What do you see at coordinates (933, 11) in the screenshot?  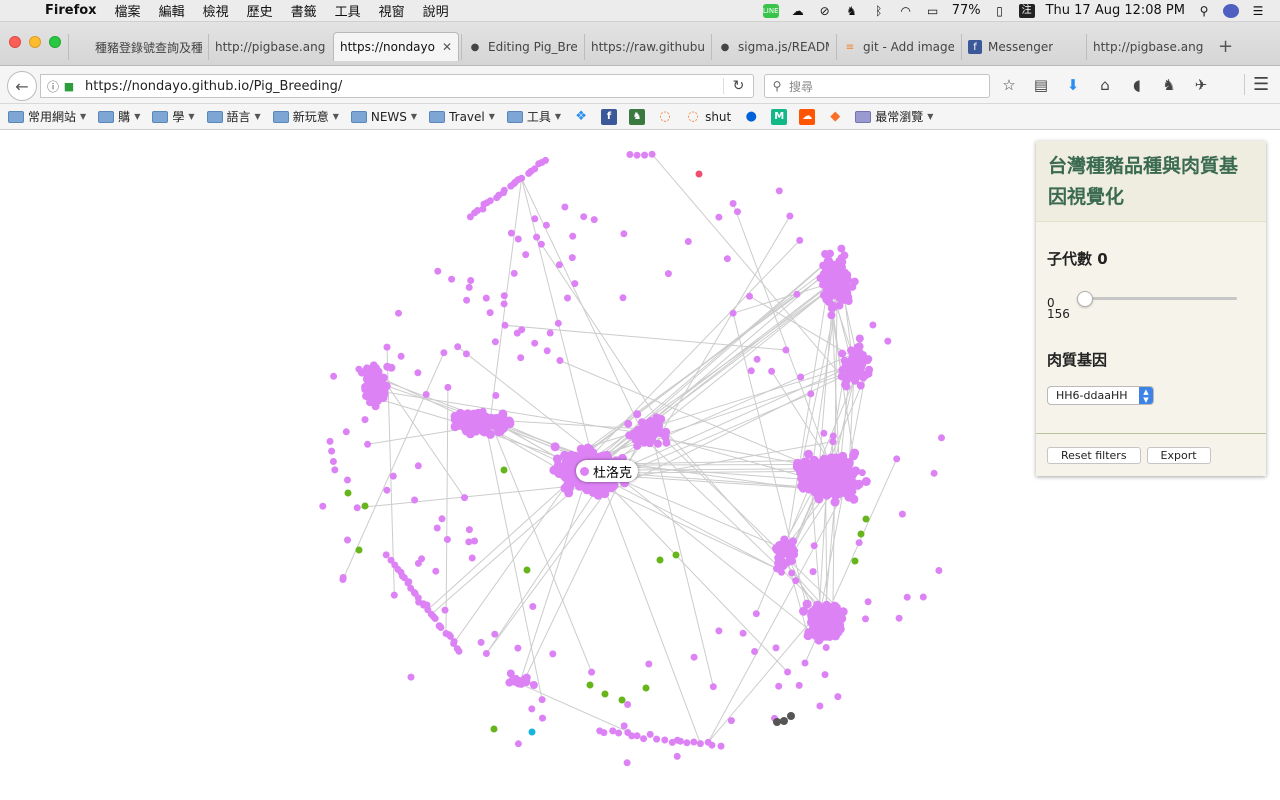 I see `airplay-icon: ▭` at bounding box center [933, 11].